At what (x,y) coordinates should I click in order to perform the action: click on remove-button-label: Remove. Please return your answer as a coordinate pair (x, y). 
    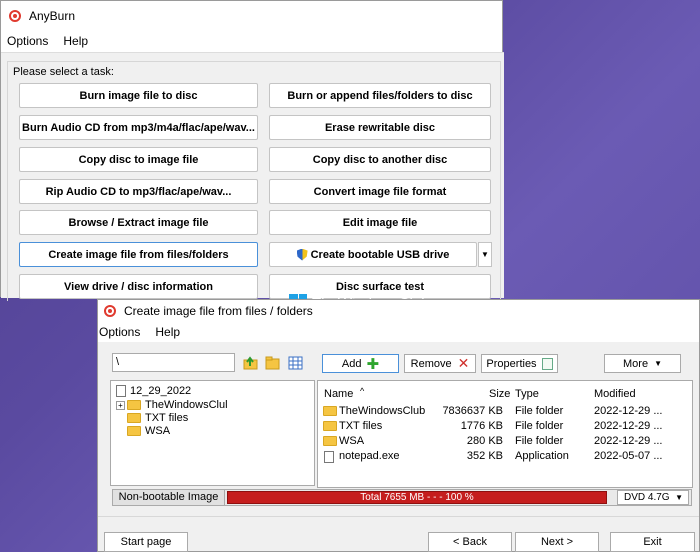
    Looking at the image, I should click on (431, 363).